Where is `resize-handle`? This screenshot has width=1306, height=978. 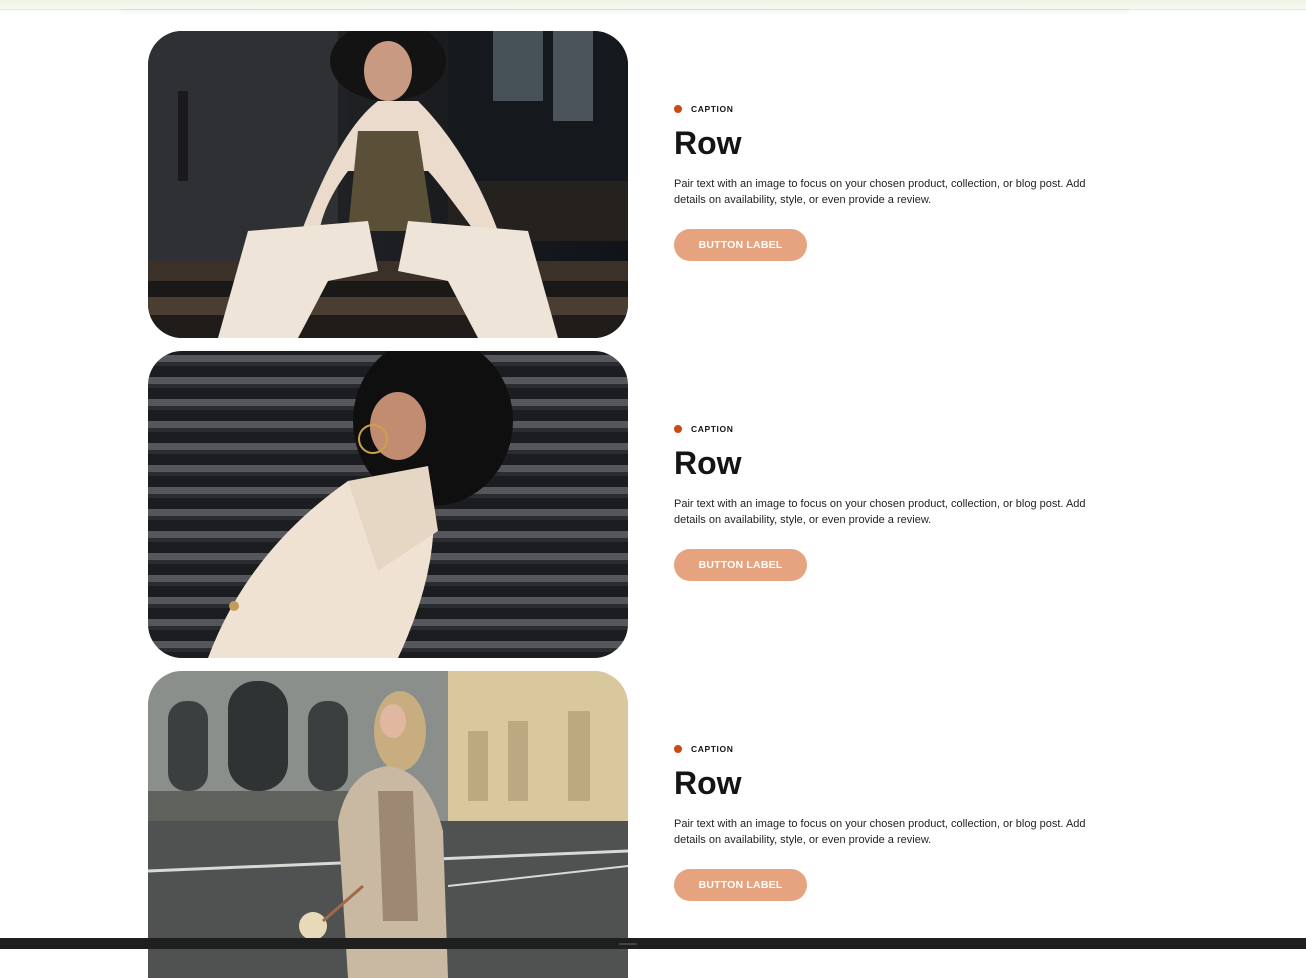
resize-handle is located at coordinates (628, 944).